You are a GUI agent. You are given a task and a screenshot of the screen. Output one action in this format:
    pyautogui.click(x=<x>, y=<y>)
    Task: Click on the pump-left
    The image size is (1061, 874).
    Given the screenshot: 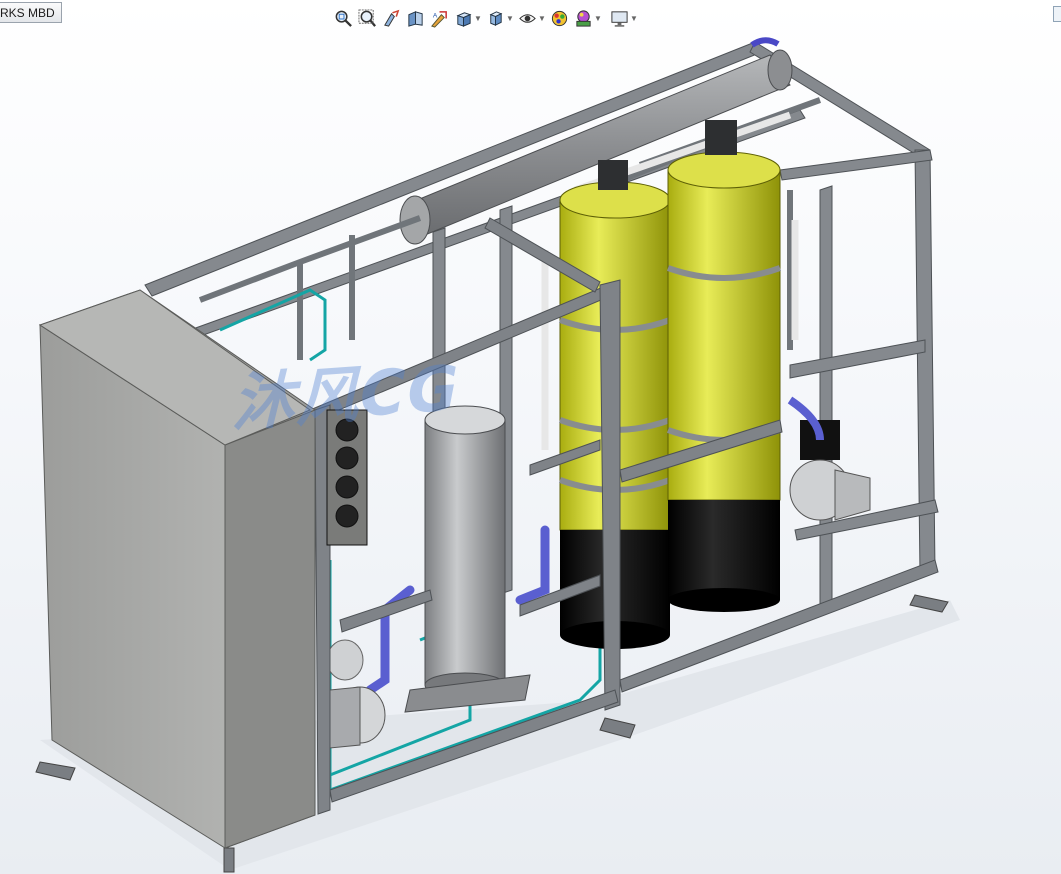 What is the action you would take?
    pyautogui.click(x=356, y=694)
    